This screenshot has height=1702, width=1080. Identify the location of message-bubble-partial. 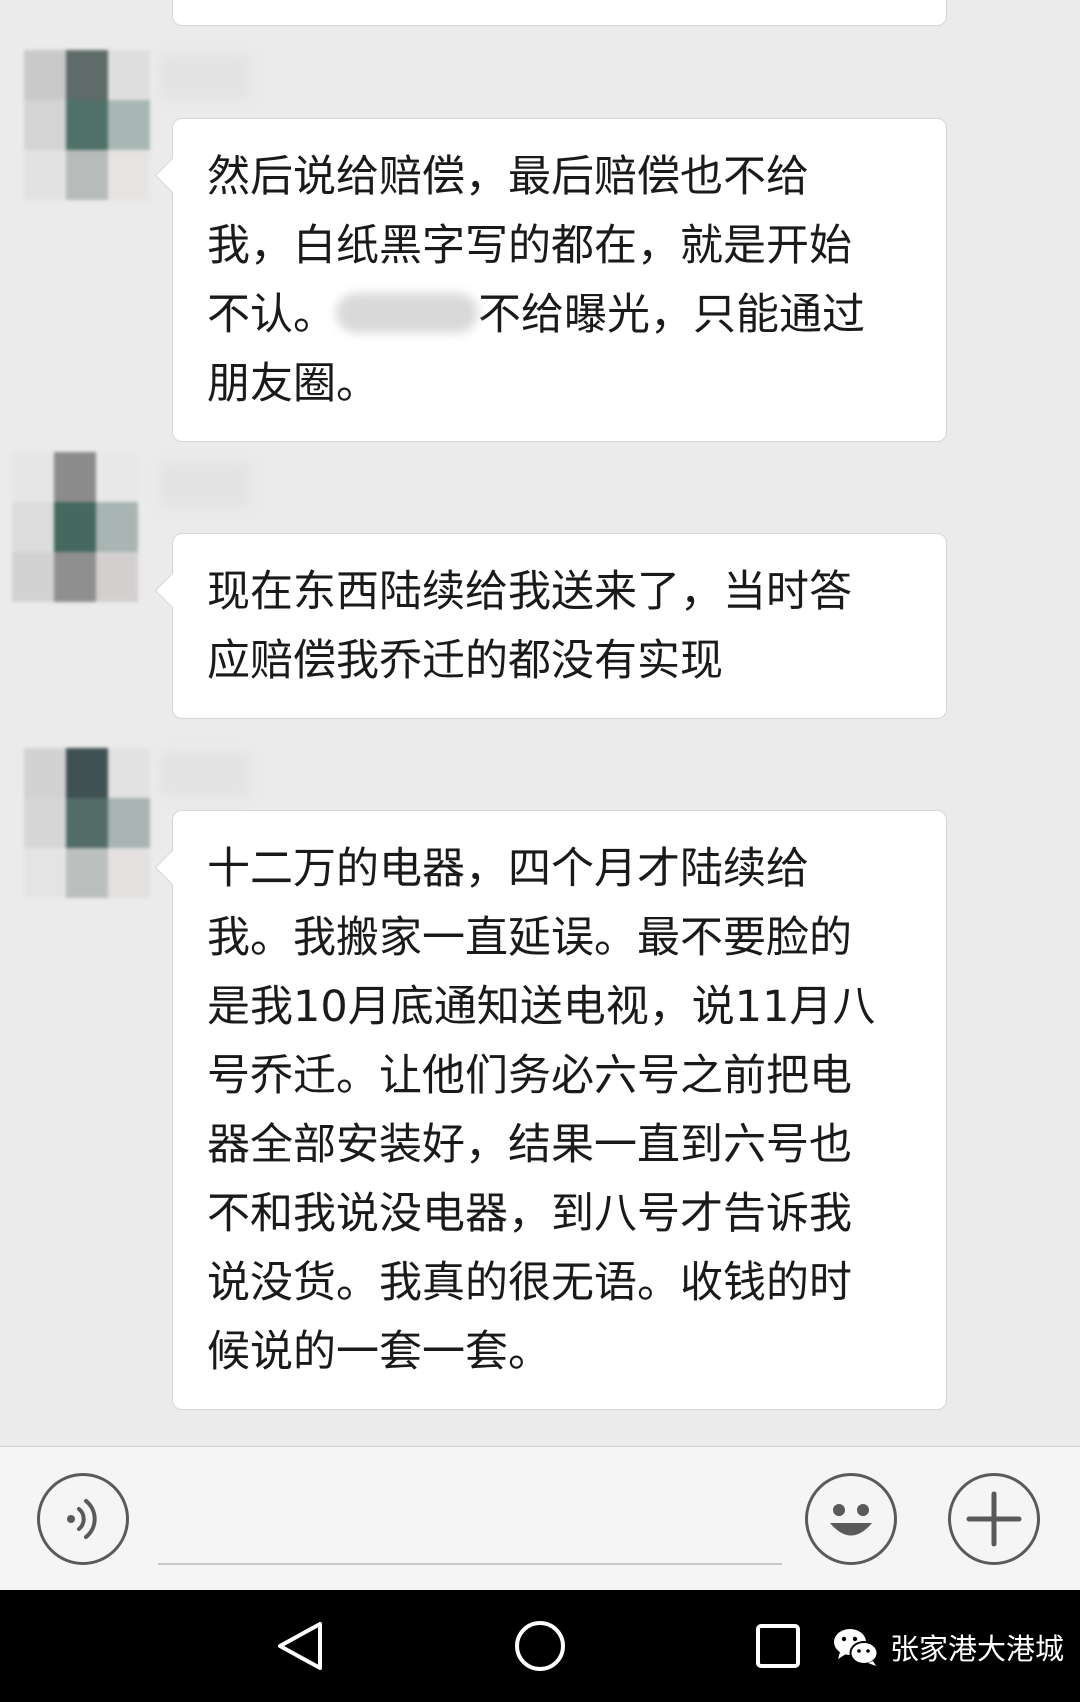
(559, 13).